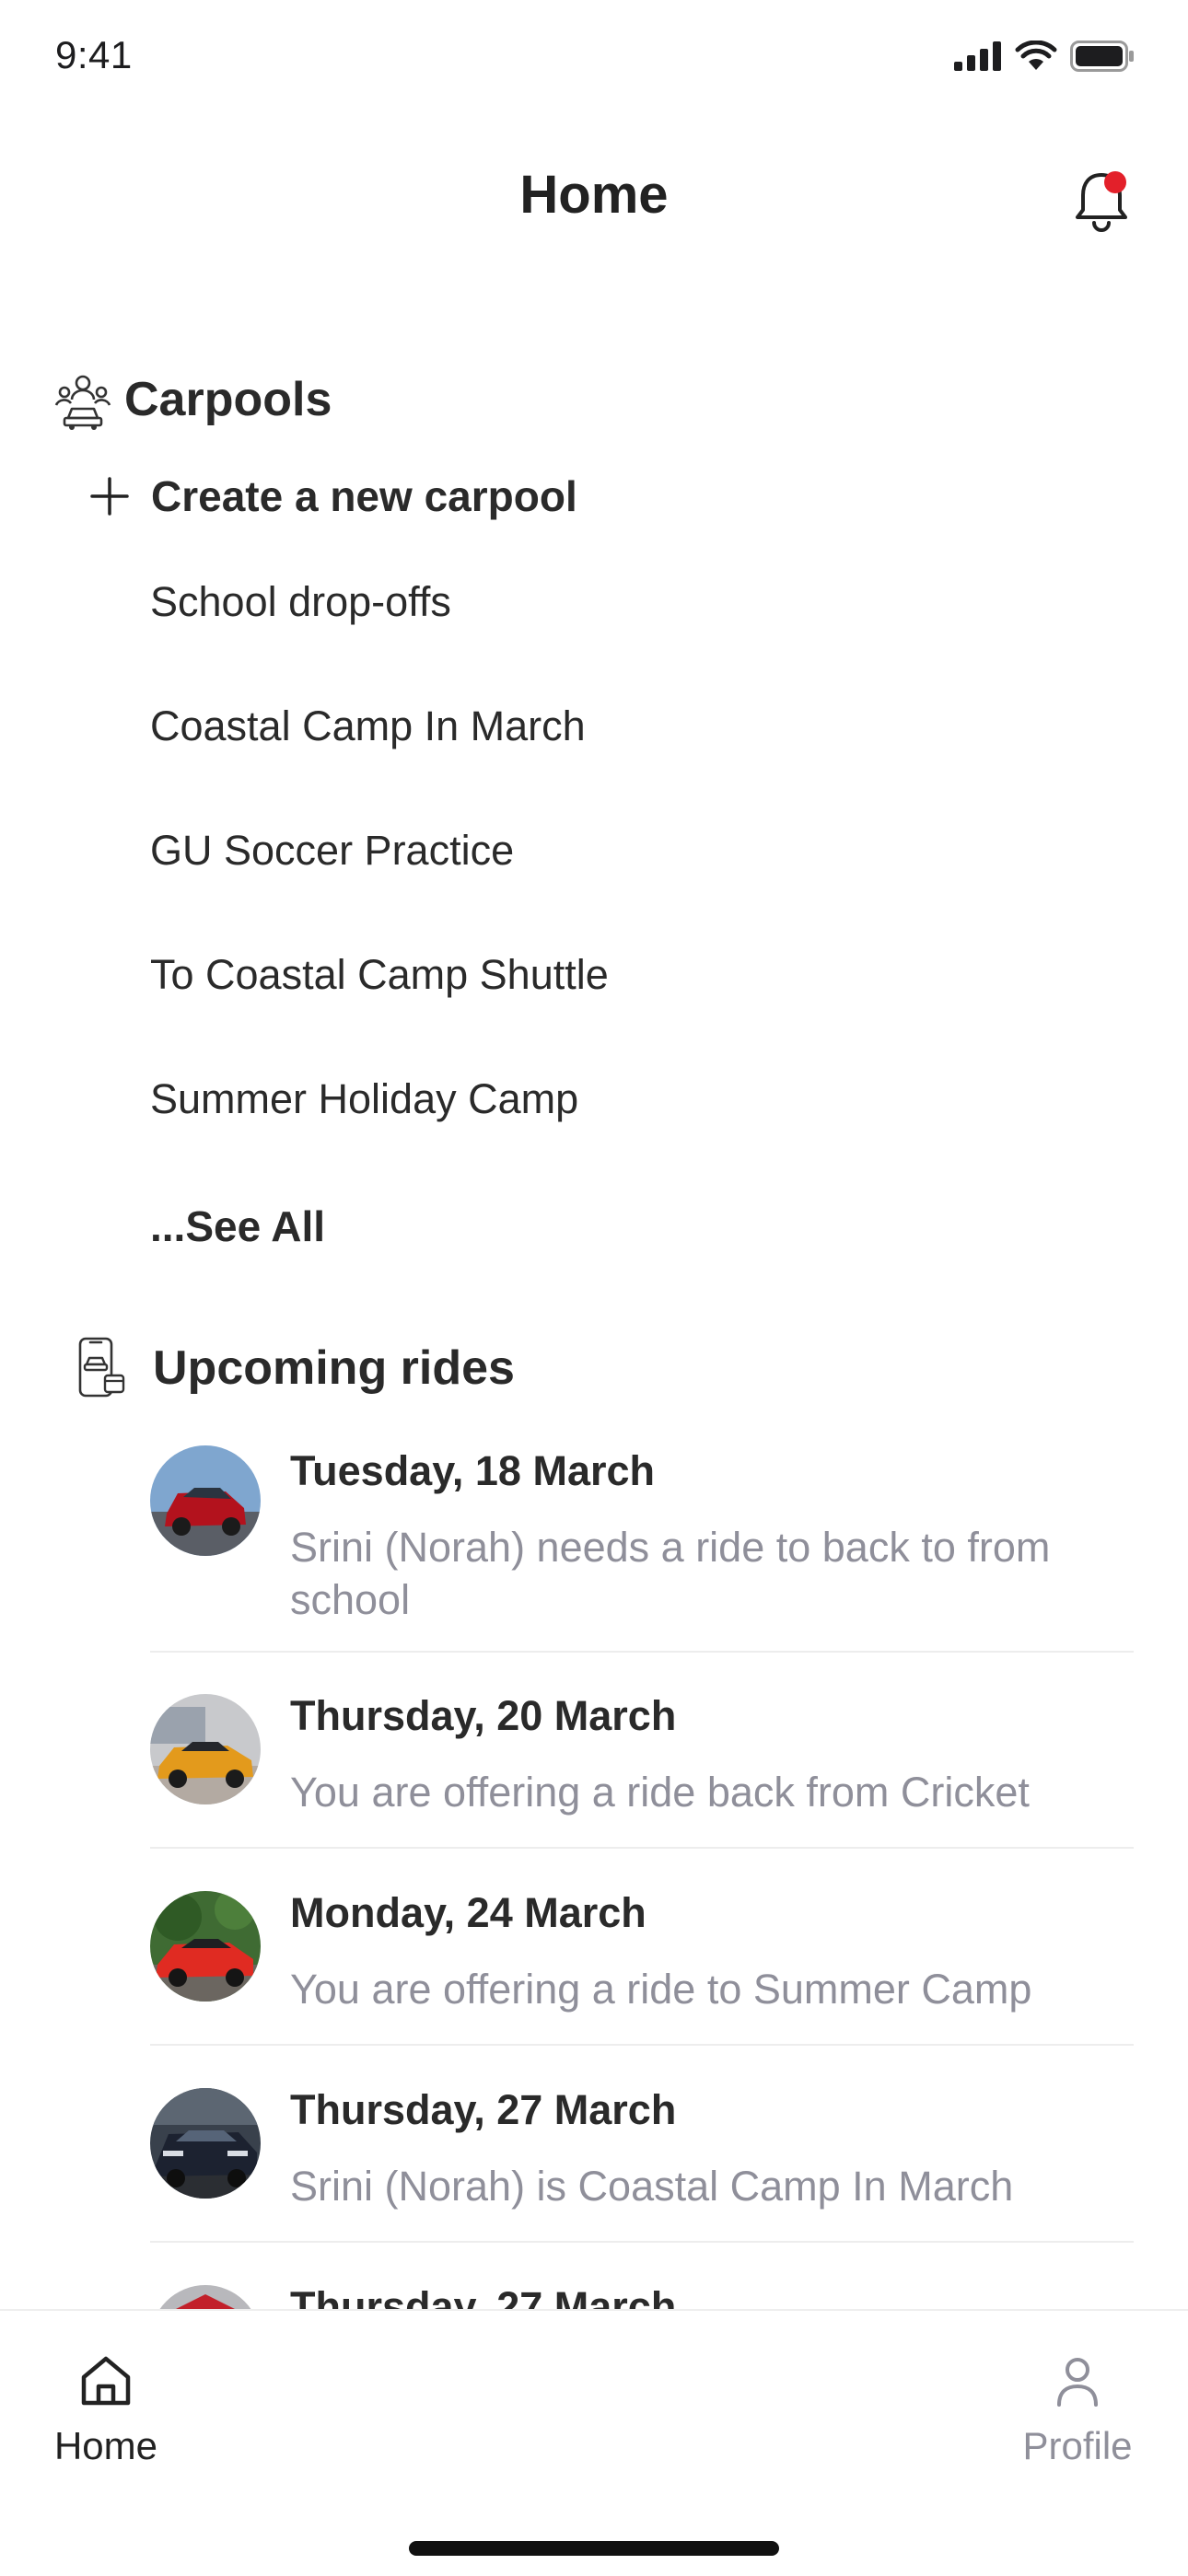 This screenshot has width=1188, height=2576. Describe the element at coordinates (594, 195) in the screenshot. I see `page-title: Home` at that location.